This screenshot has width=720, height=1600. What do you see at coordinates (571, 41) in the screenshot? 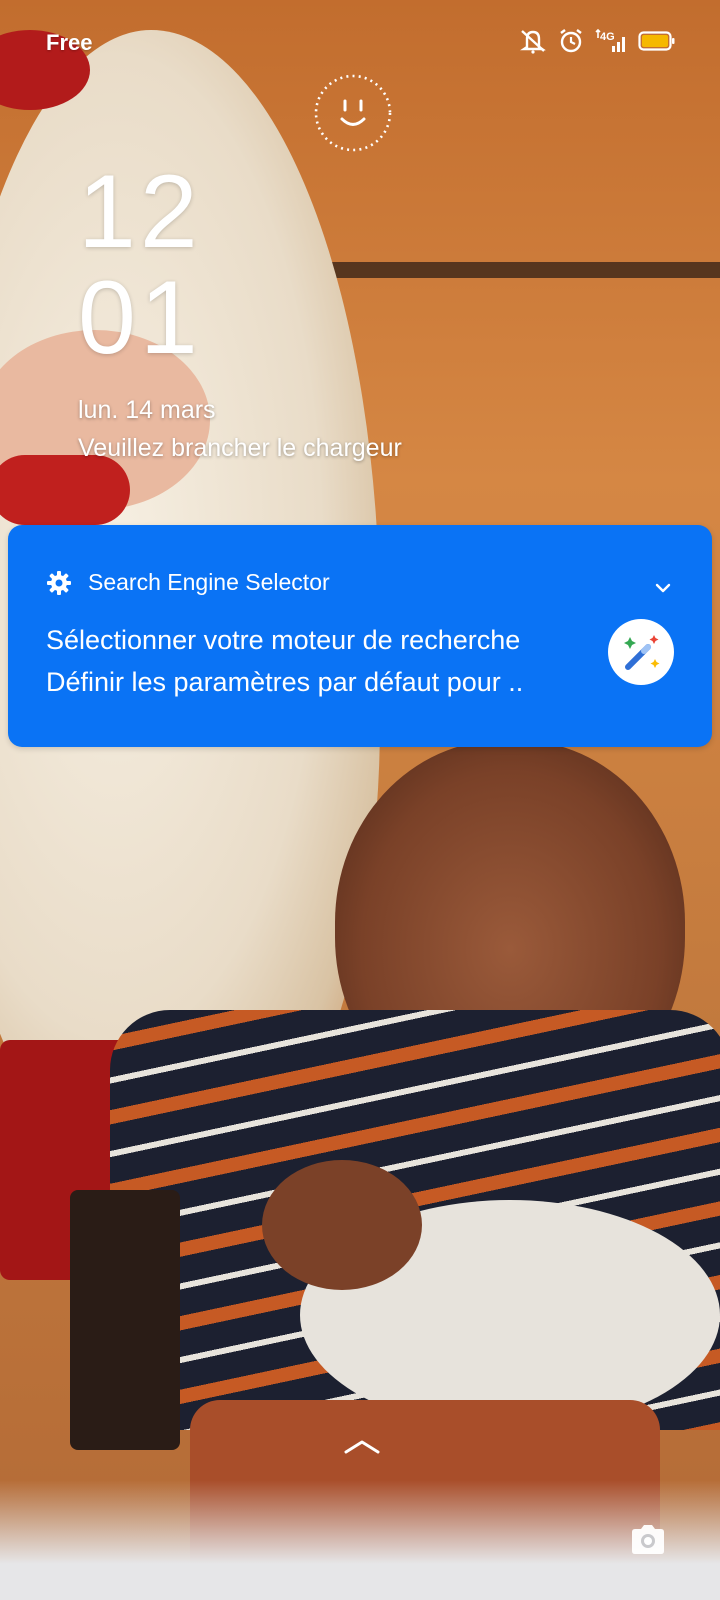
I see `alarm-icon` at bounding box center [571, 41].